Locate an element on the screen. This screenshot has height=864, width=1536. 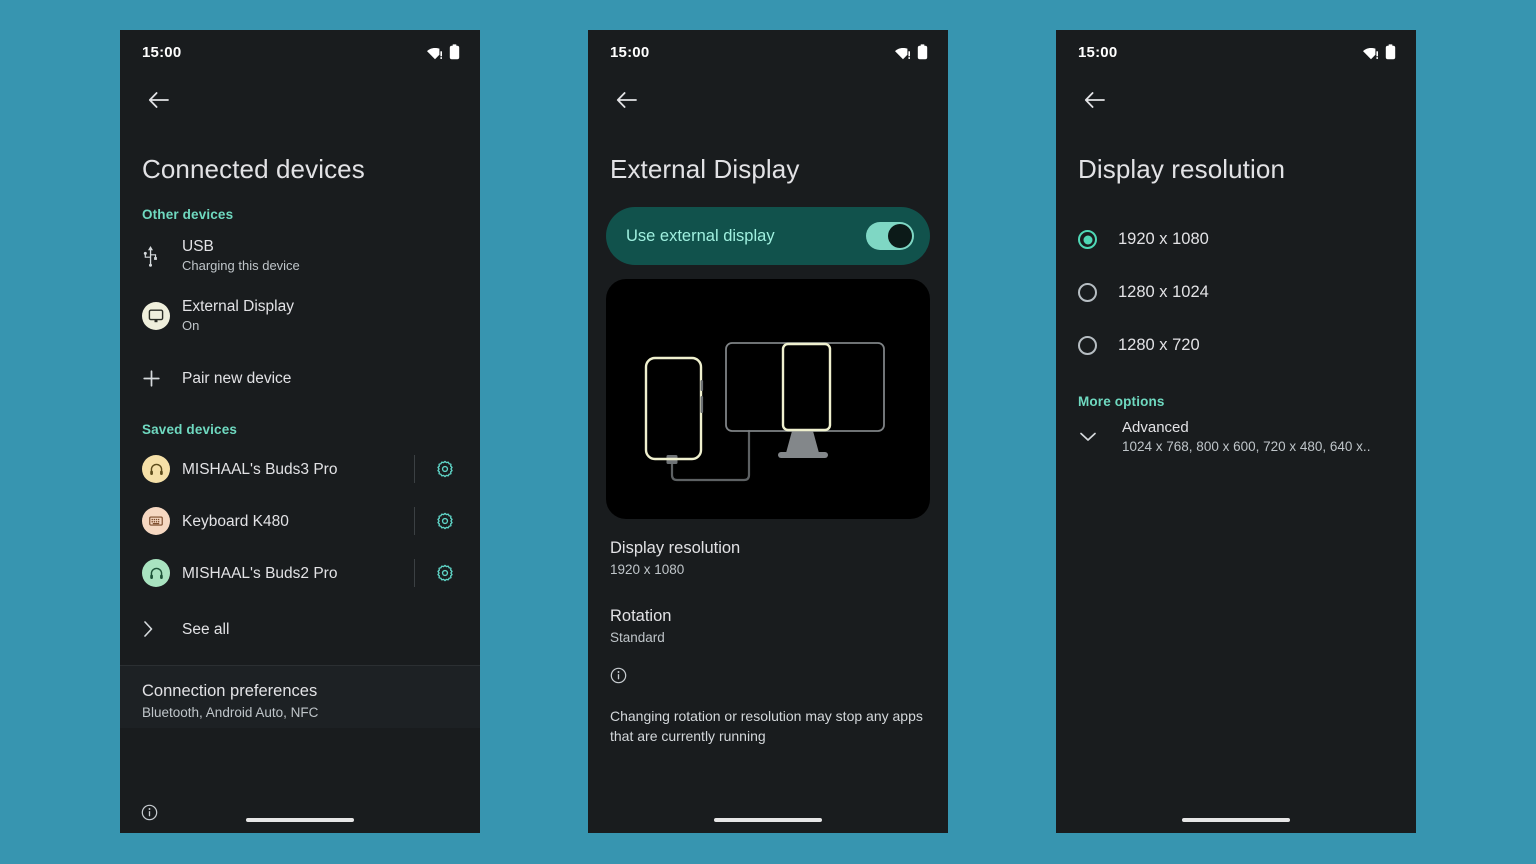
list-item-keyboard-k480: Keyboard K480 is located at coordinates (300, 521).